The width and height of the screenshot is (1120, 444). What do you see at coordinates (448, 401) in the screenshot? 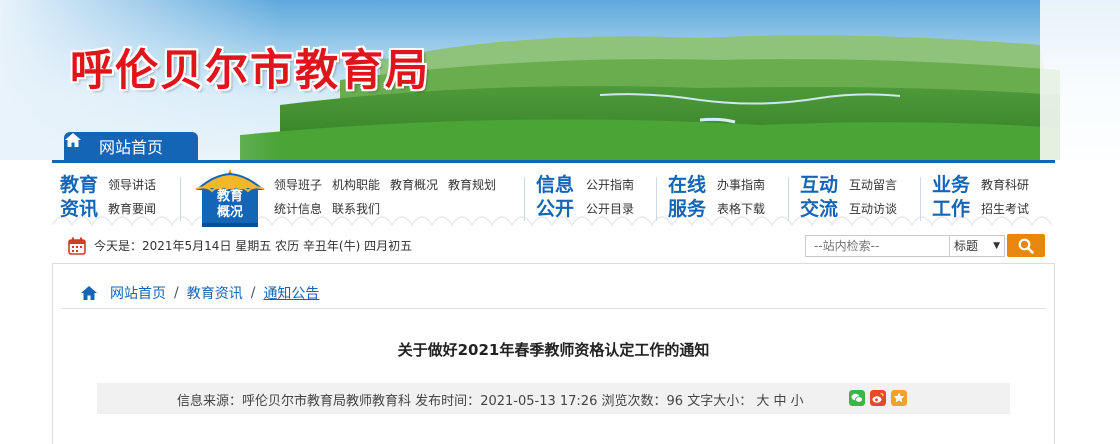
I see `meta-time-label: 发布时间：` at bounding box center [448, 401].